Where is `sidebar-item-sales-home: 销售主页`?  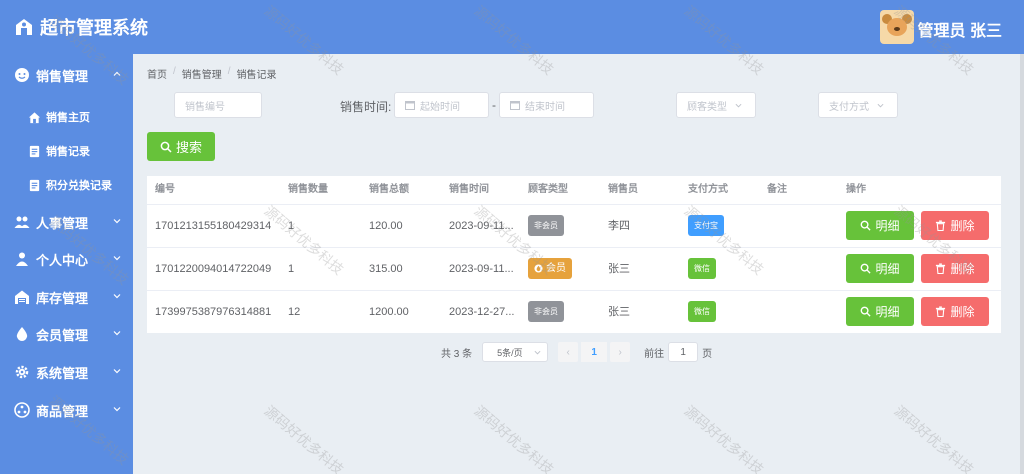
sidebar-item-sales-home: 销售主页 is located at coordinates (66, 117).